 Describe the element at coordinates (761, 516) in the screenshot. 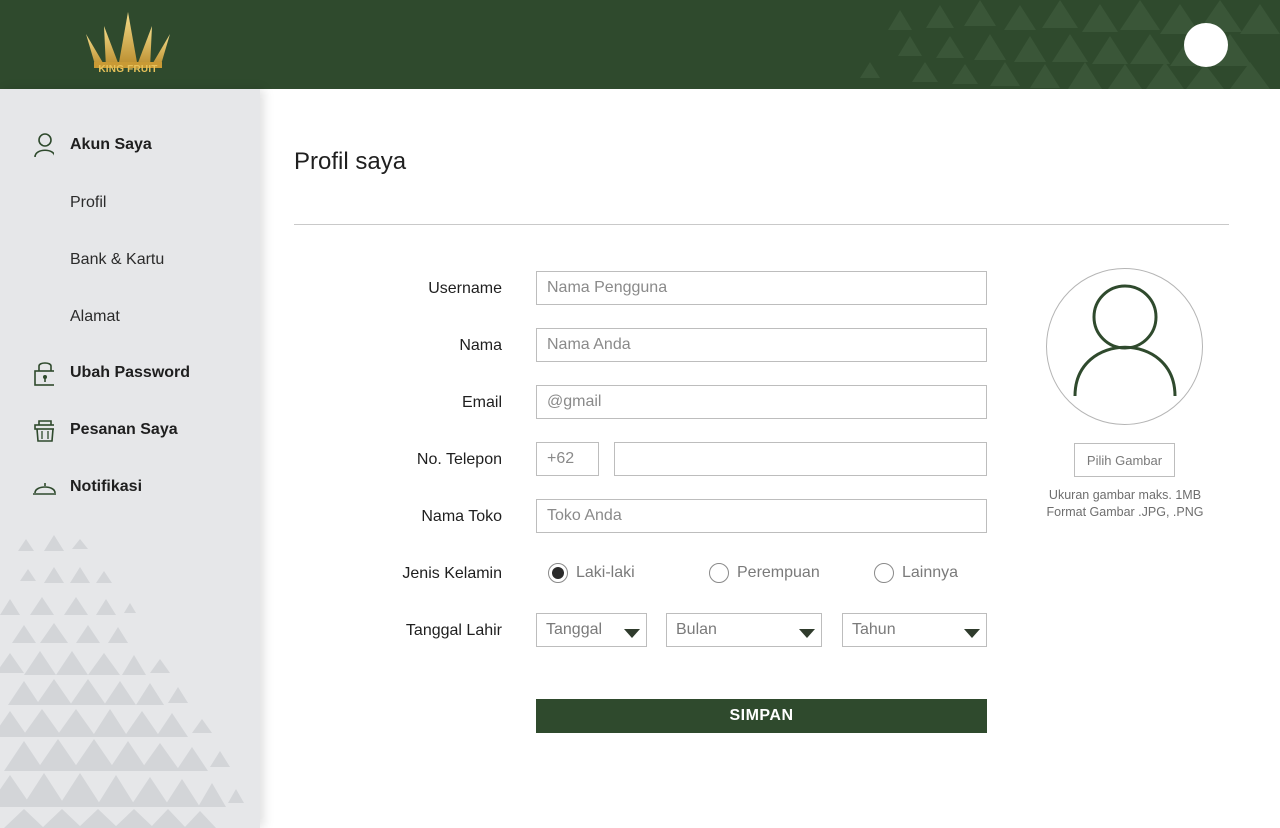

I see `store-name-input` at that location.